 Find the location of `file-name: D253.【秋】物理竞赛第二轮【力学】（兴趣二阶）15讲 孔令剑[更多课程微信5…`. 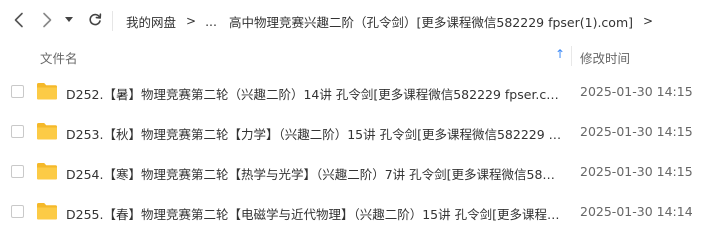

file-name: D253.【秋】物理竞赛第二轮【力学】（兴趣二阶）15讲 孔令剑[更多课程微信5… is located at coordinates (314, 133).